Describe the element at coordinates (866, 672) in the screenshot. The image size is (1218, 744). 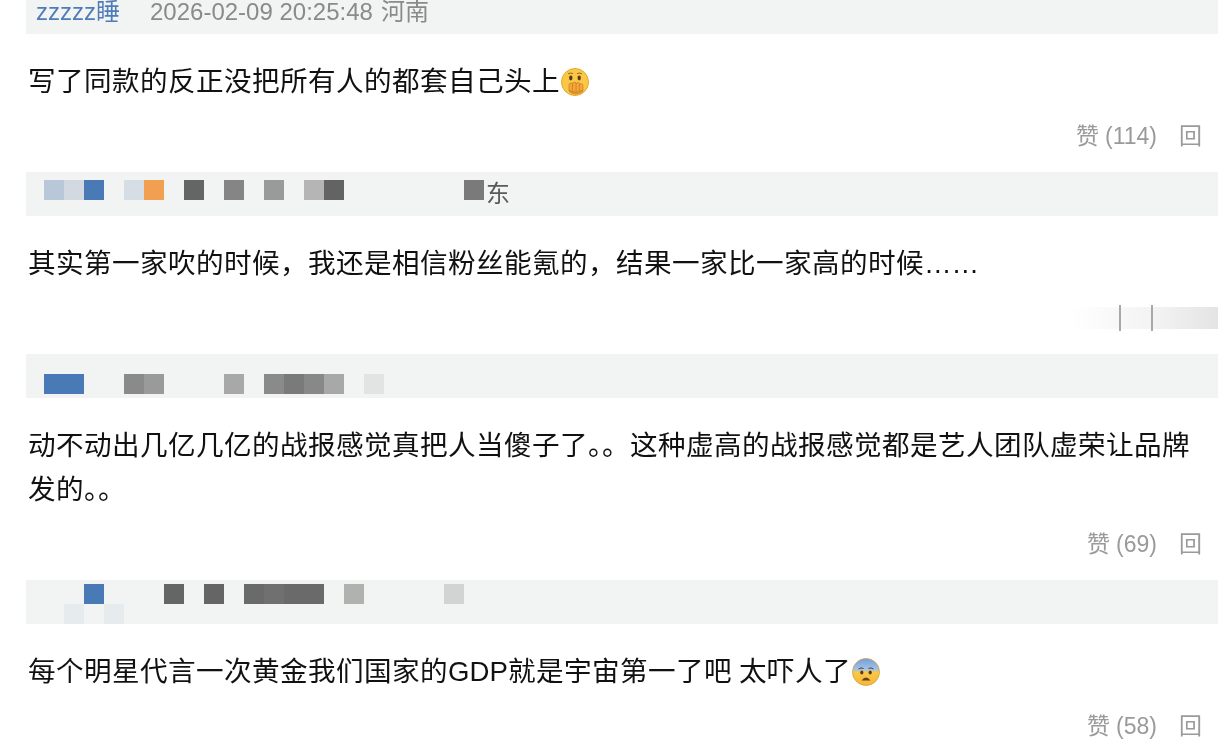
I see `fearful-face-icon` at that location.